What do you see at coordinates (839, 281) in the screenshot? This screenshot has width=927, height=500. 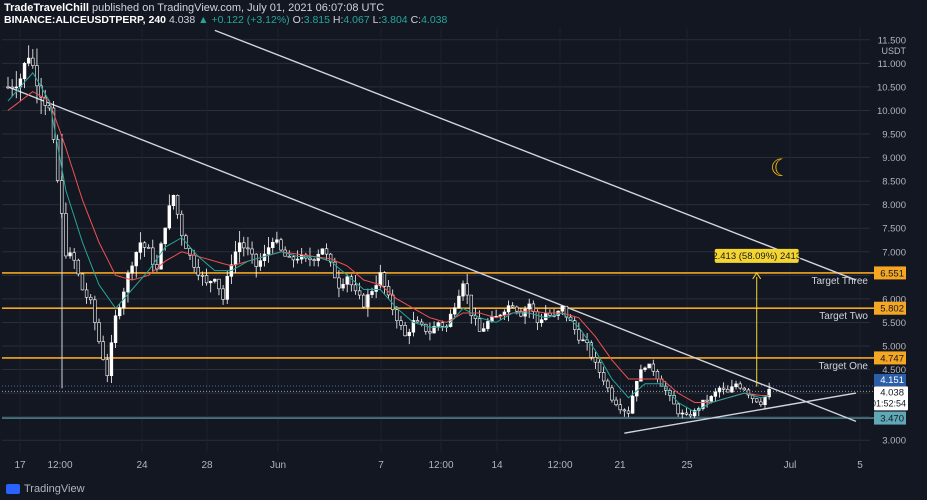 I see `level-name: Target Three` at bounding box center [839, 281].